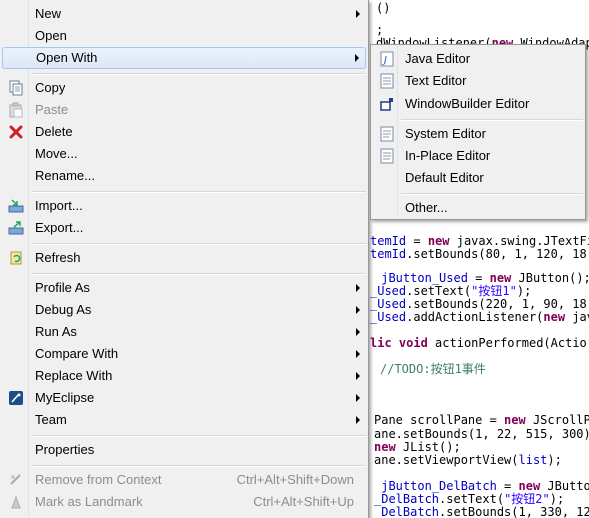  What do you see at coordinates (184, 132) in the screenshot?
I see `menu-item-delete: Delete` at bounding box center [184, 132].